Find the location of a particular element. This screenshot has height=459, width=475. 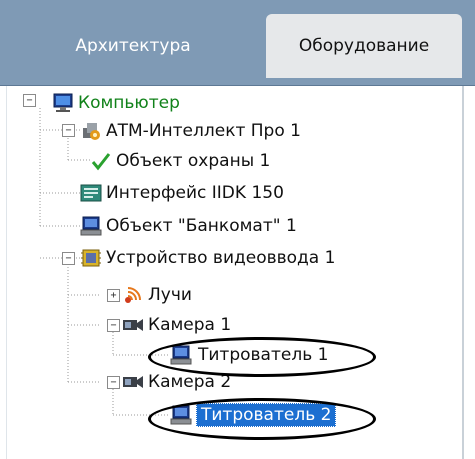

rays-signal-icon is located at coordinates (133, 295).